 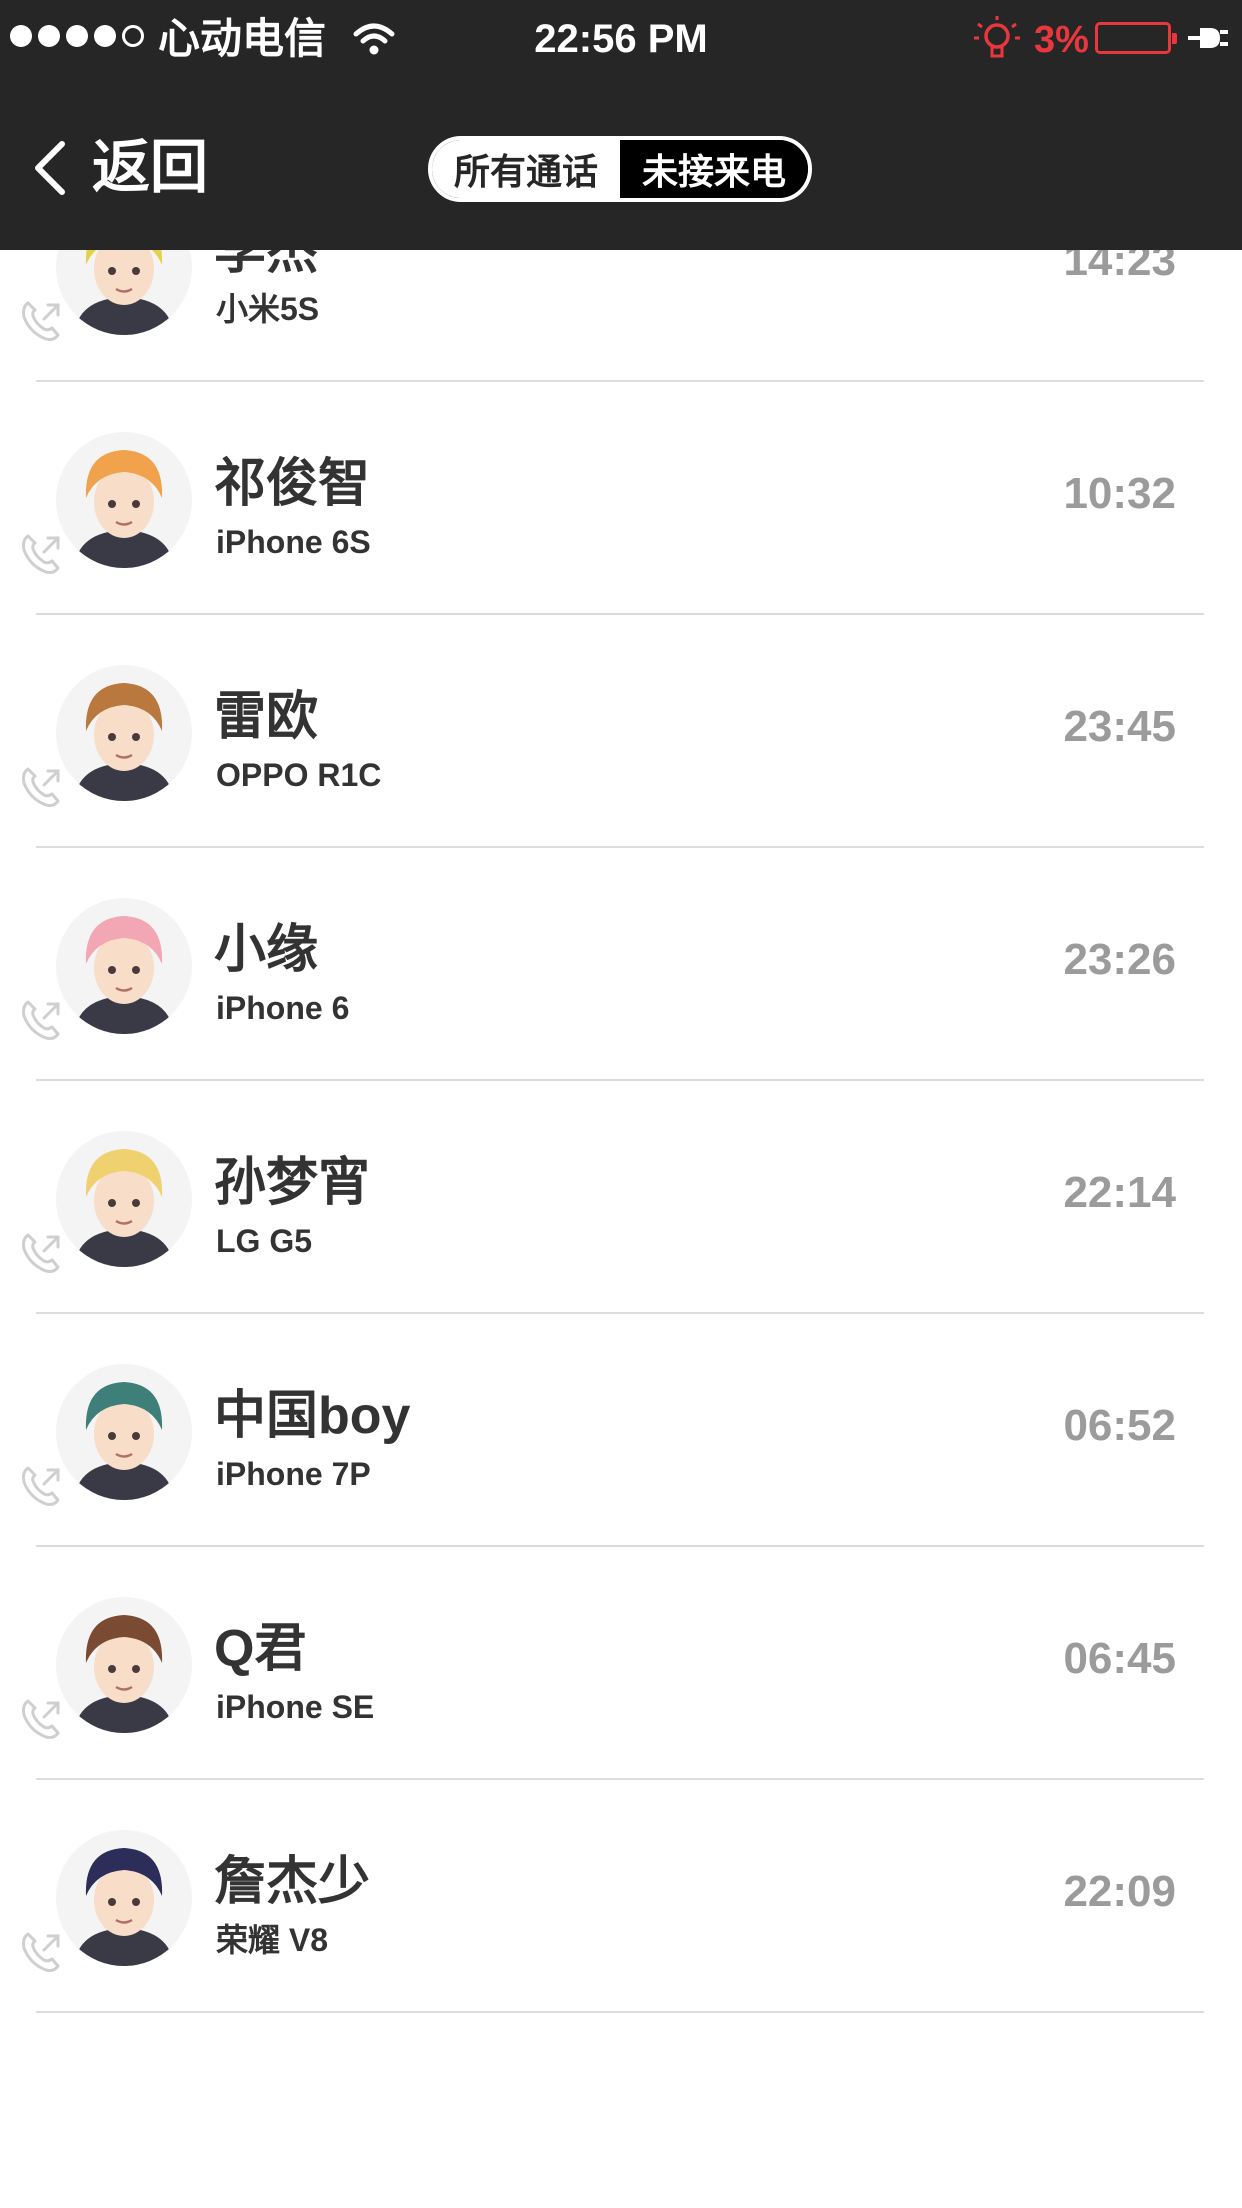 What do you see at coordinates (272, 1940) in the screenshot?
I see `device-name: 荣耀 V8` at bounding box center [272, 1940].